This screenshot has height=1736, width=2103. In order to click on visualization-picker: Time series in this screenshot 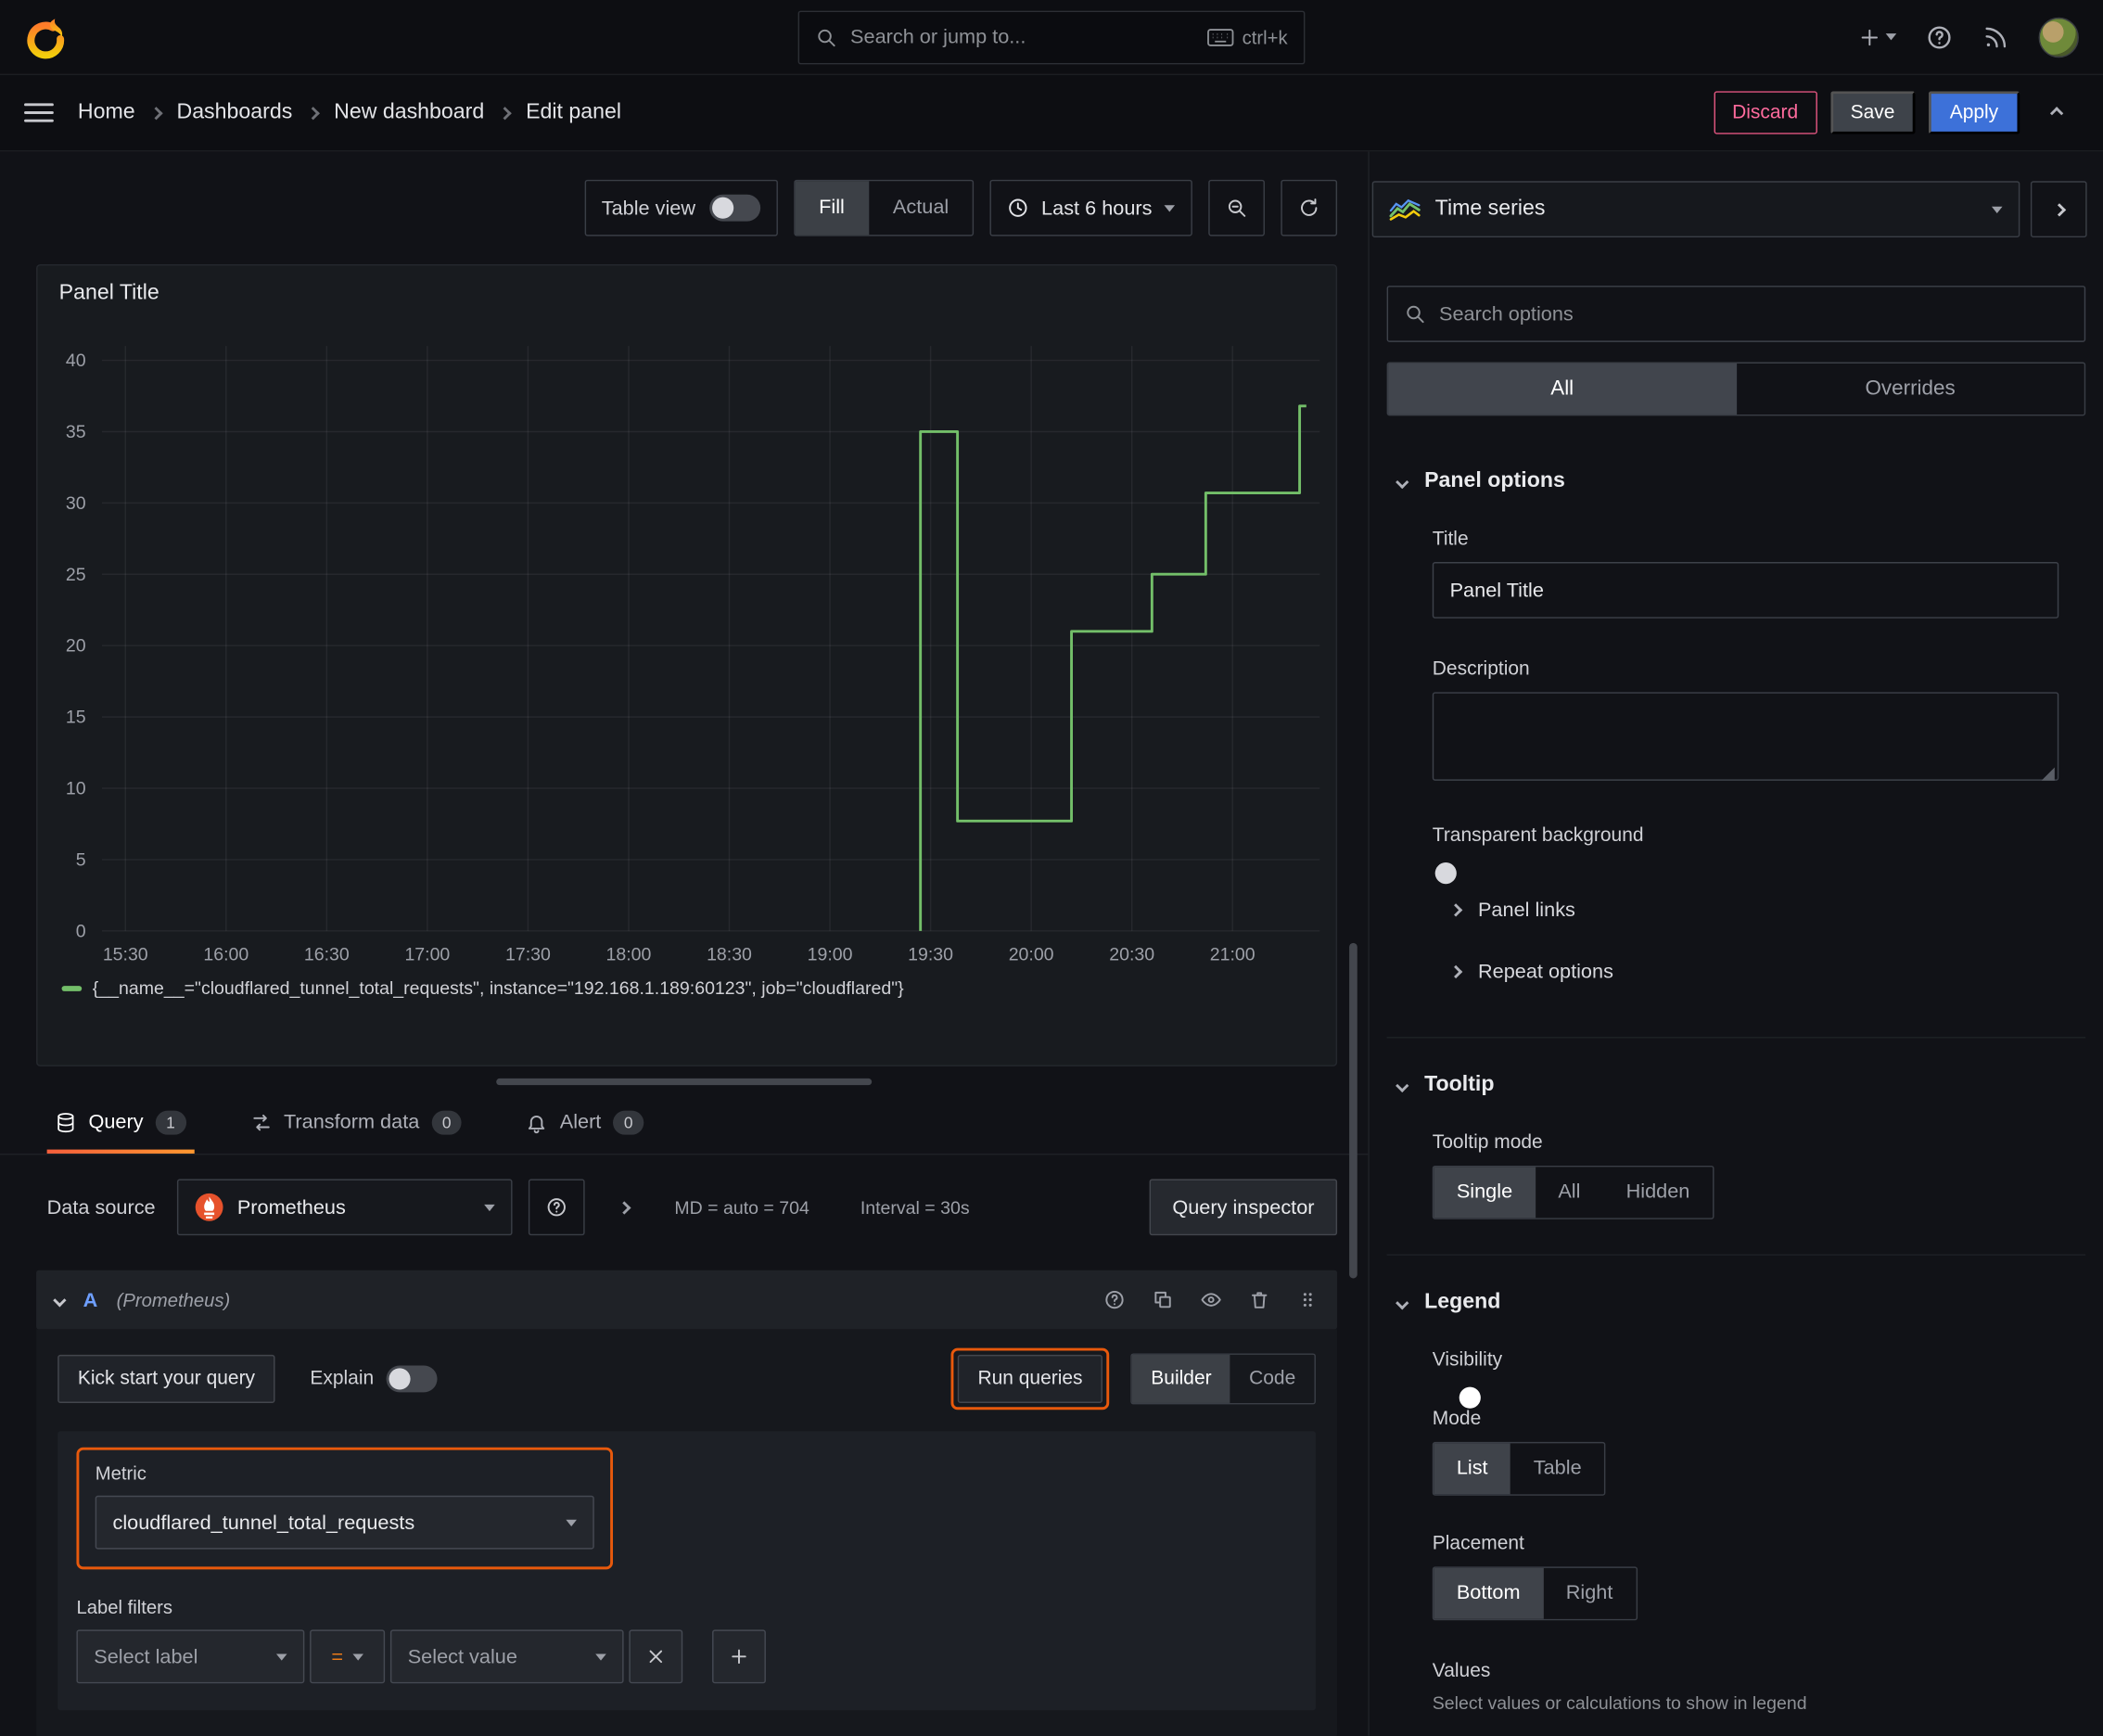, I will do `click(1695, 209)`.